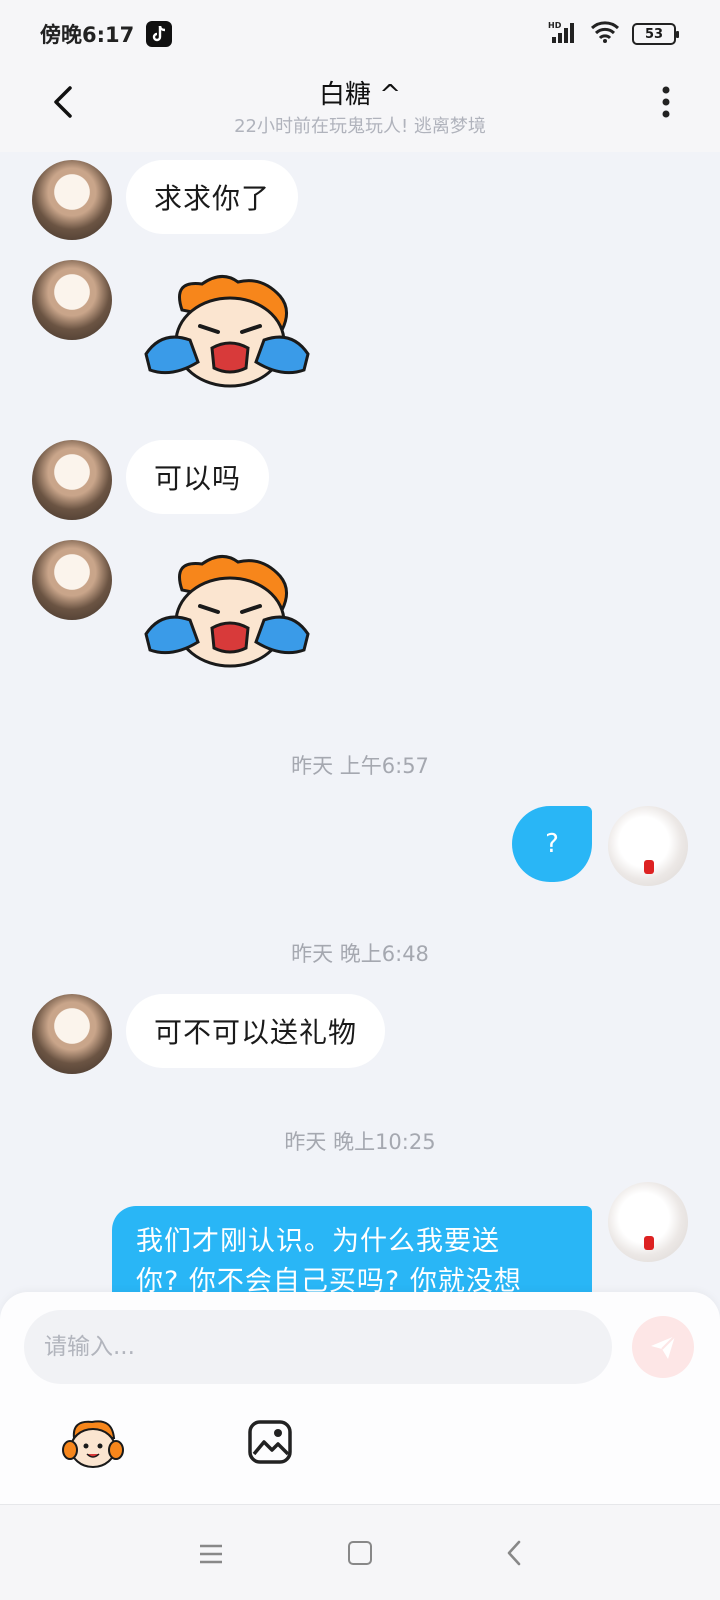 The image size is (720, 1600). What do you see at coordinates (256, 1031) in the screenshot?
I see `message-bubble-incoming: 可不可以送礼物` at bounding box center [256, 1031].